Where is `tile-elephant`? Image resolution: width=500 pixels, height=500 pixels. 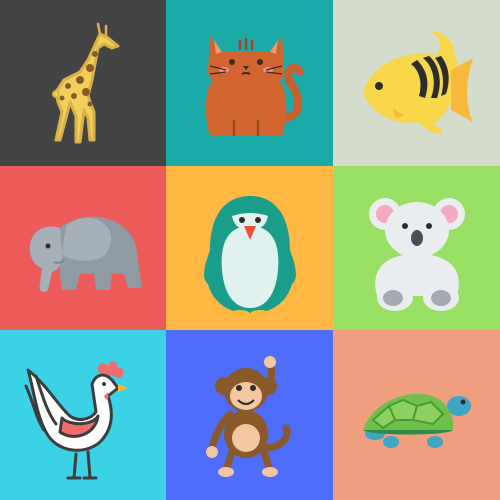
tile-elephant is located at coordinates (83, 248).